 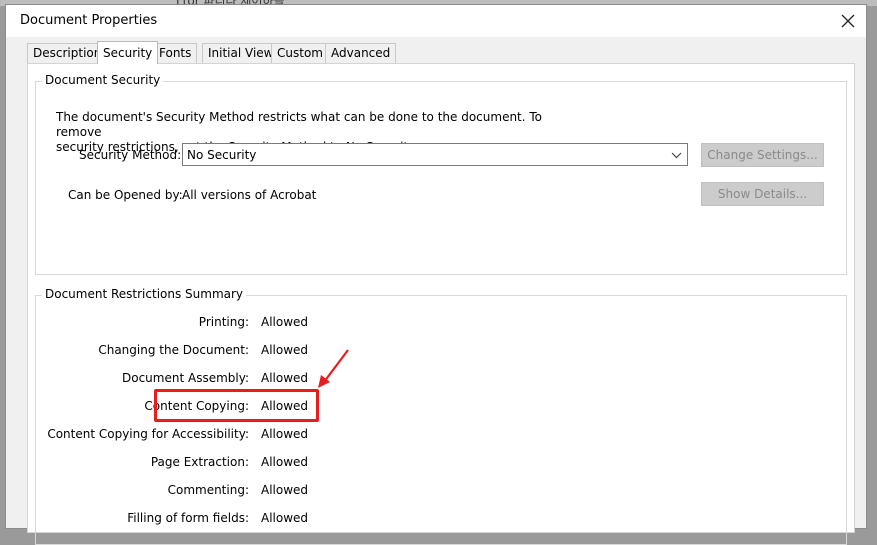 What do you see at coordinates (130, 155) in the screenshot?
I see `security-method-label: Security Method:` at bounding box center [130, 155].